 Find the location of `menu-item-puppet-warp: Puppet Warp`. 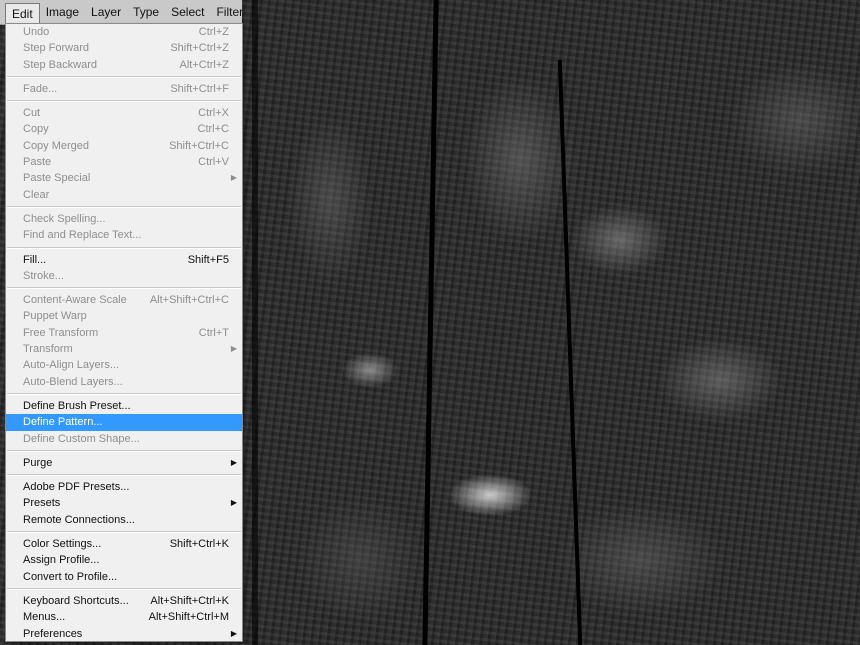

menu-item-puppet-warp: Puppet Warp is located at coordinates (124, 316).